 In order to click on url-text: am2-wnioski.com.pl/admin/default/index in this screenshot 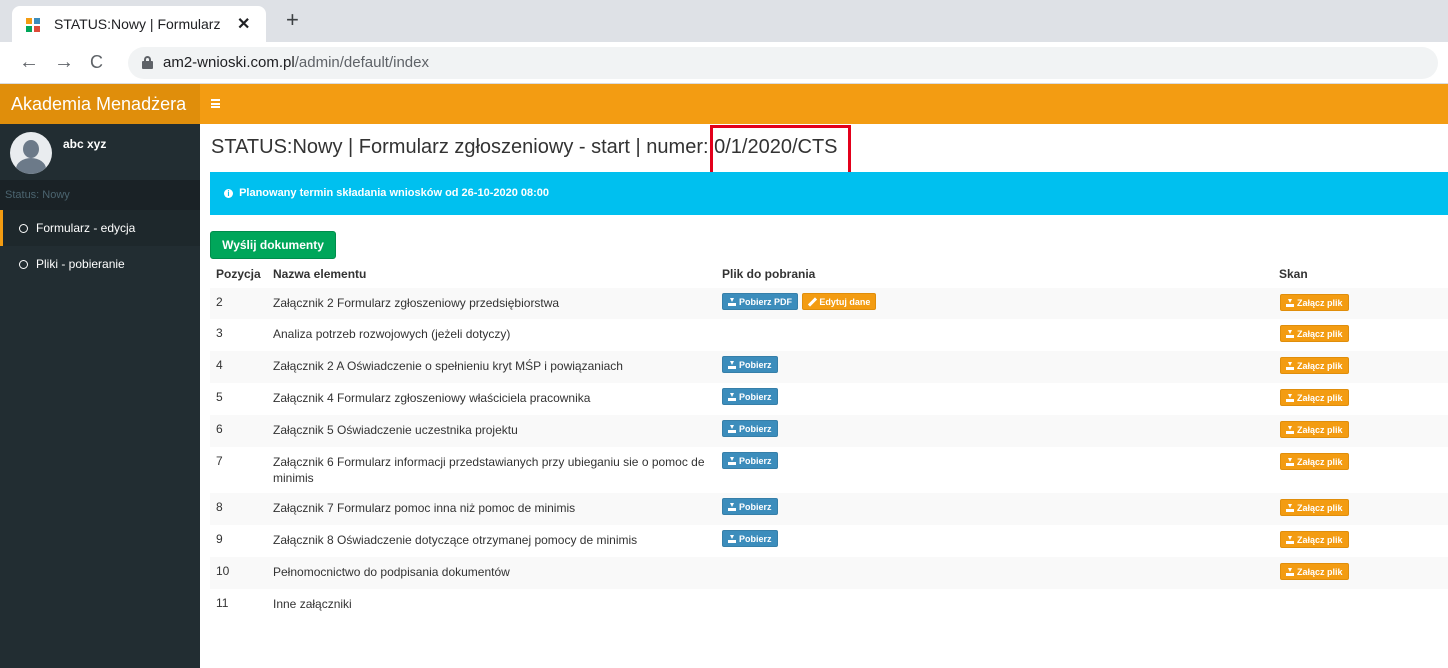, I will do `click(296, 62)`.